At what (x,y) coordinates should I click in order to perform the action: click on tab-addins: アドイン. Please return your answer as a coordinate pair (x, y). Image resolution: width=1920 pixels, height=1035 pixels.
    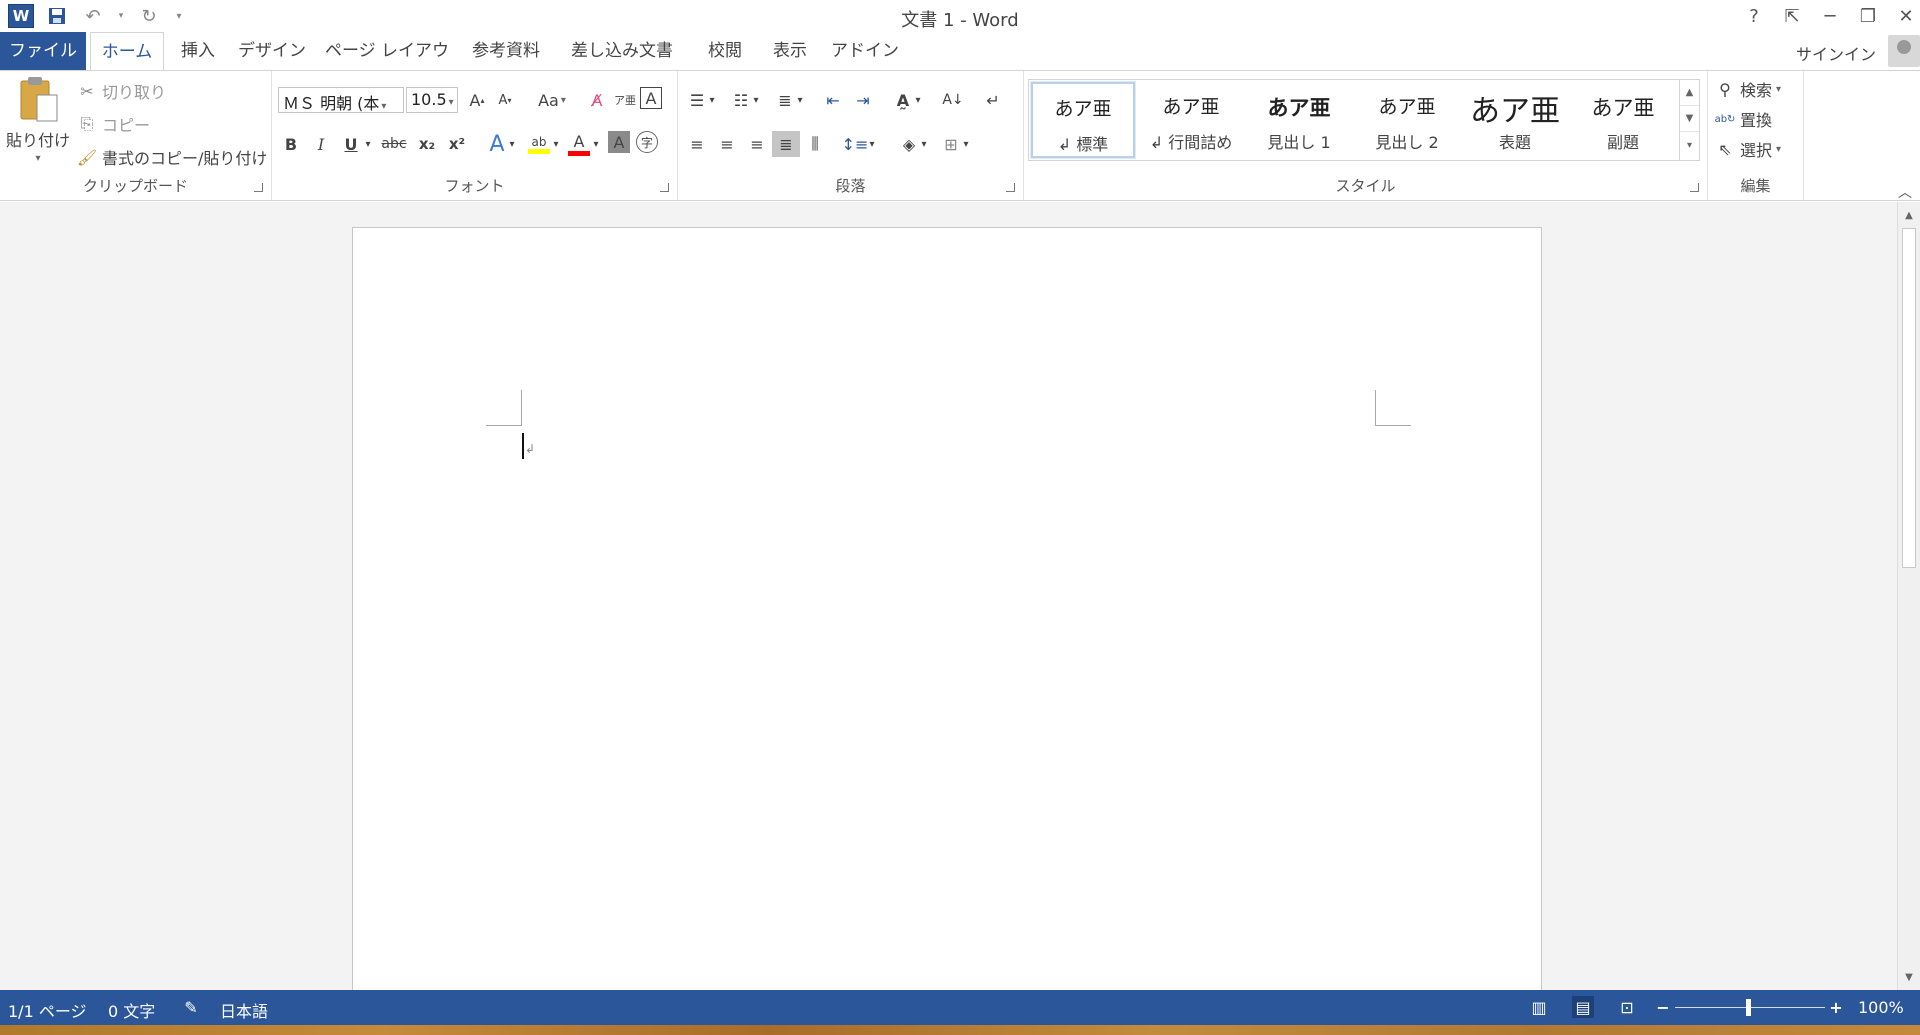
    Looking at the image, I should click on (865, 51).